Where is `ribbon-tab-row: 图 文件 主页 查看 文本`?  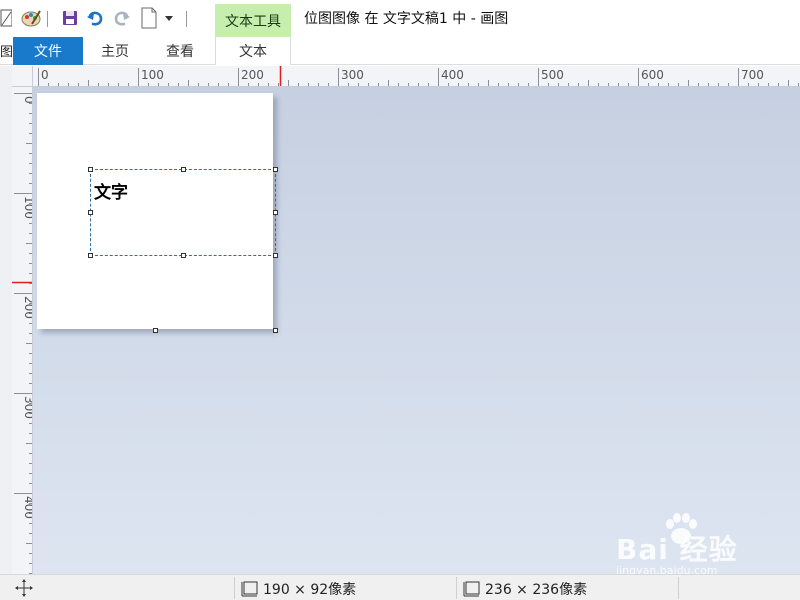 ribbon-tab-row: 图 文件 主页 查看 文本 is located at coordinates (400, 51).